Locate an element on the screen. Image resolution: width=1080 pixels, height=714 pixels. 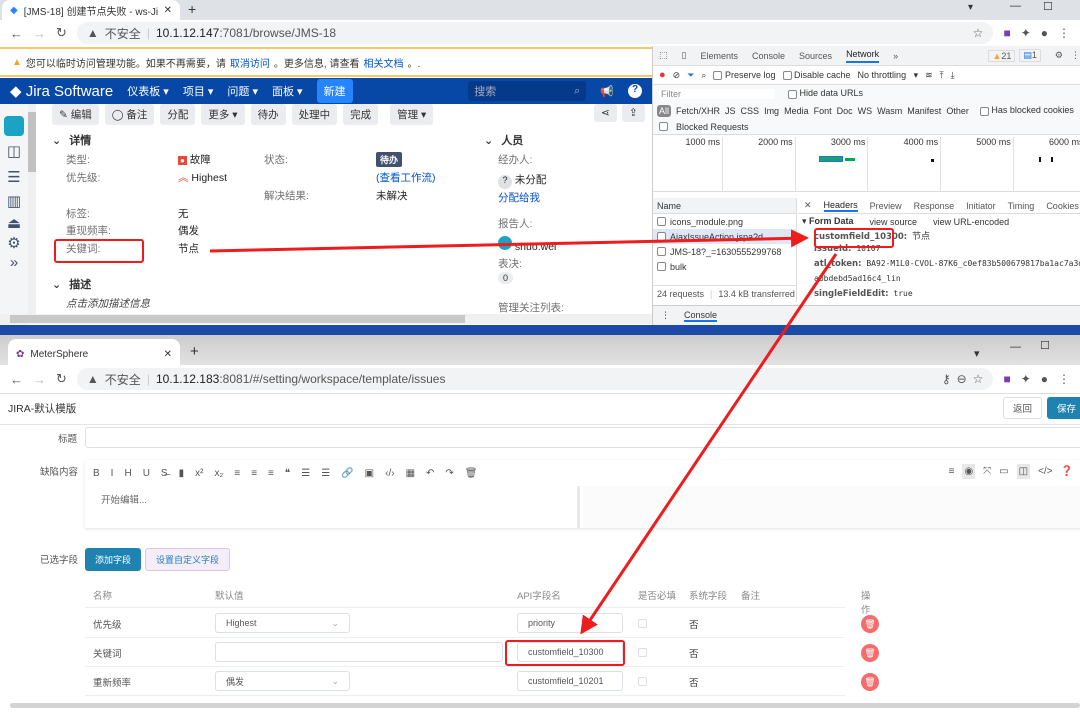
arrow-formdata-to-api-field is located at coordinates (709, 444).